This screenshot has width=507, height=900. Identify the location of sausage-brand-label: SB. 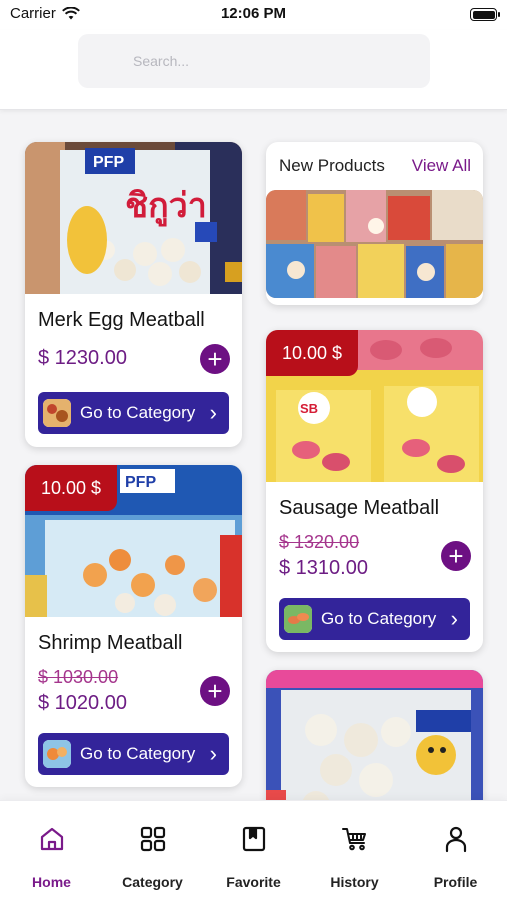
(309, 408).